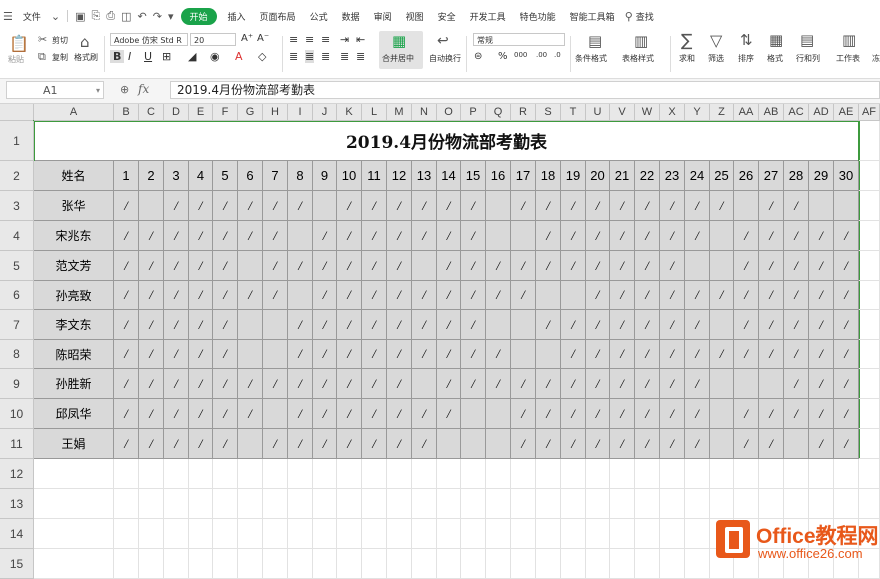 The width and height of the screenshot is (880, 579). Describe the element at coordinates (151, 176) in the screenshot. I see `day-header-cell: 2` at that location.